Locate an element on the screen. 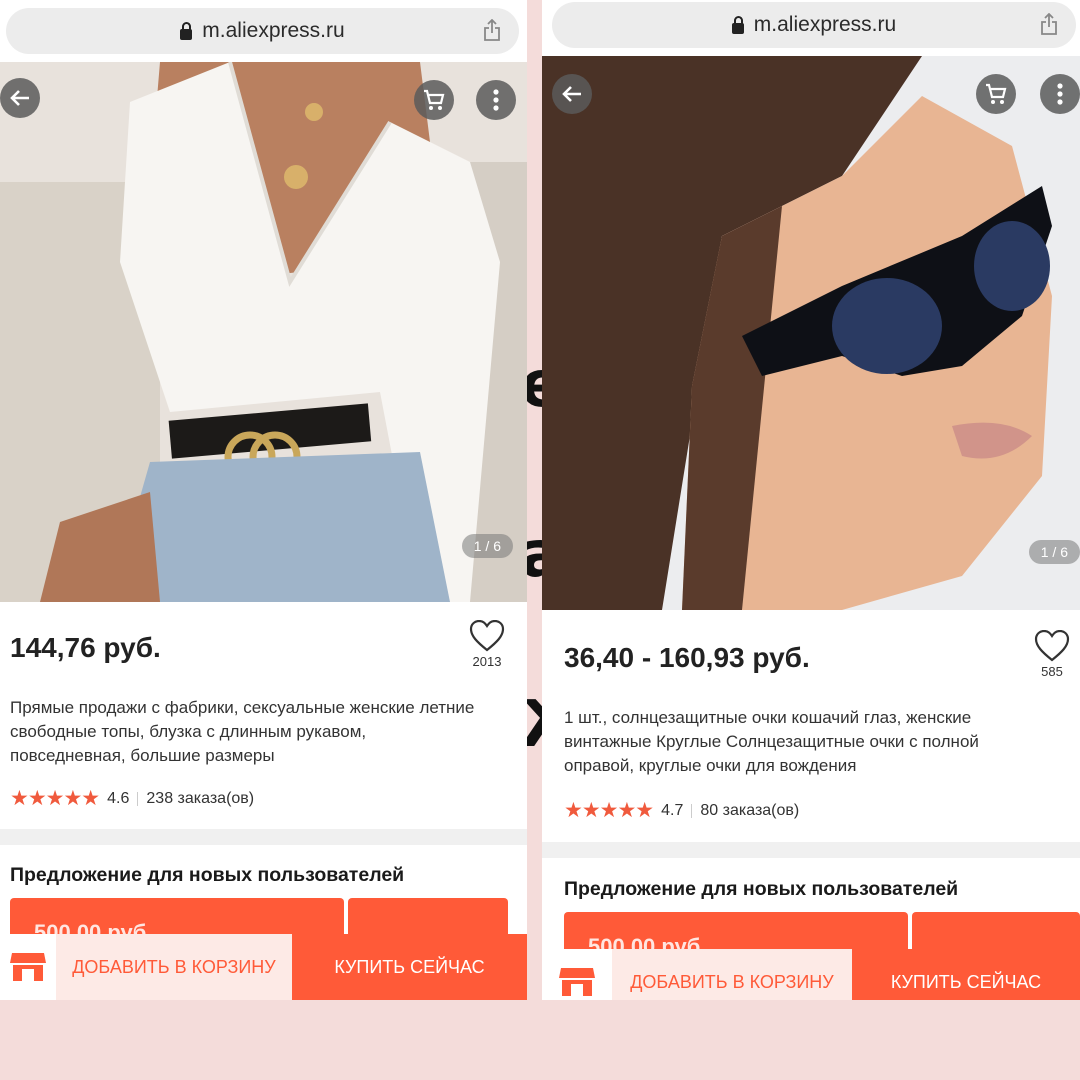  favorite-button: 585 is located at coordinates (1052, 654).